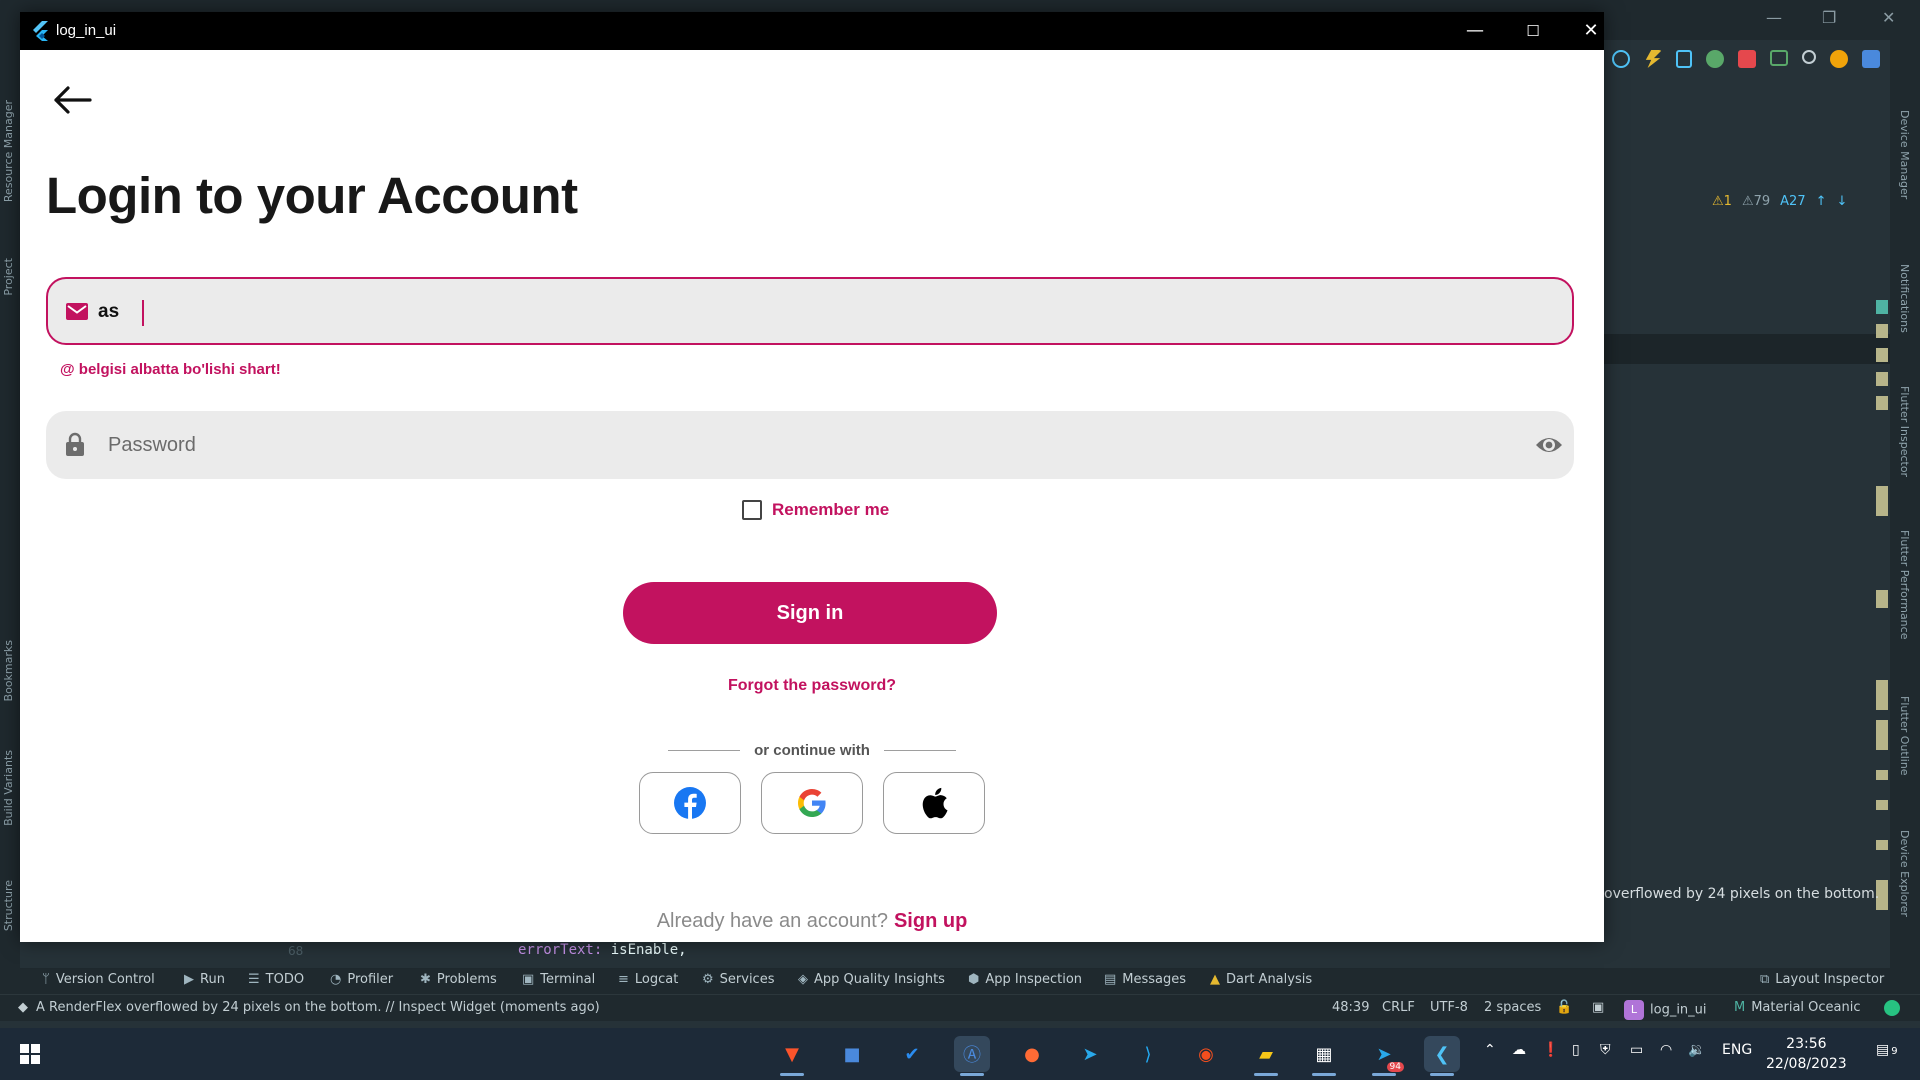 The height and width of the screenshot is (1080, 1920). What do you see at coordinates (1747, 59) in the screenshot?
I see `stop-icon` at bounding box center [1747, 59].